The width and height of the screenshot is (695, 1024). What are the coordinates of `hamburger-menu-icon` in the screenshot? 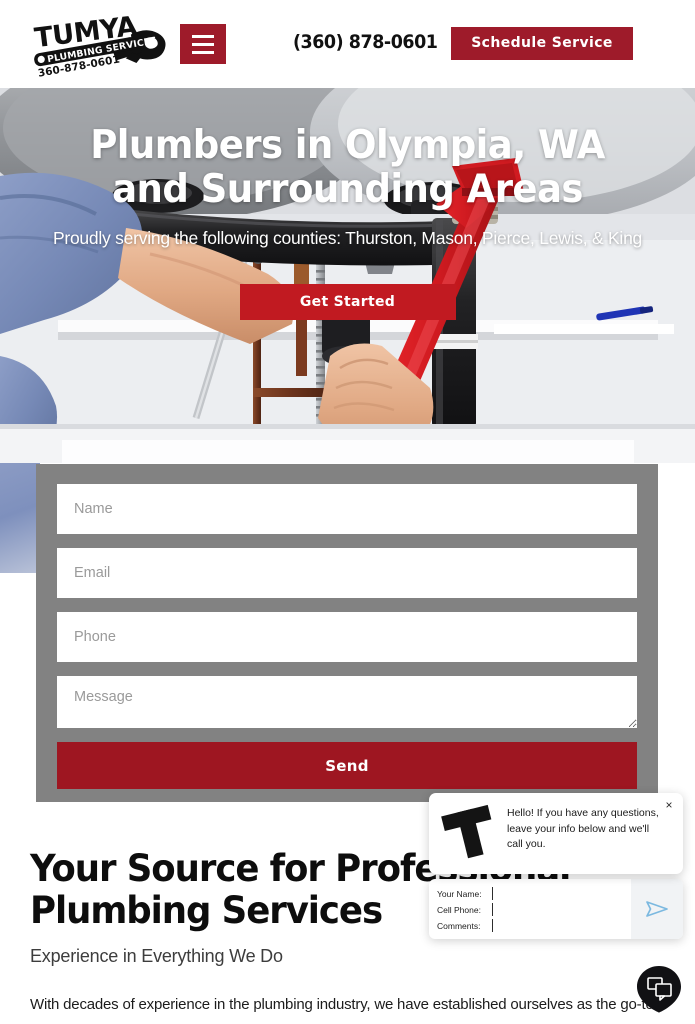 It's located at (203, 44).